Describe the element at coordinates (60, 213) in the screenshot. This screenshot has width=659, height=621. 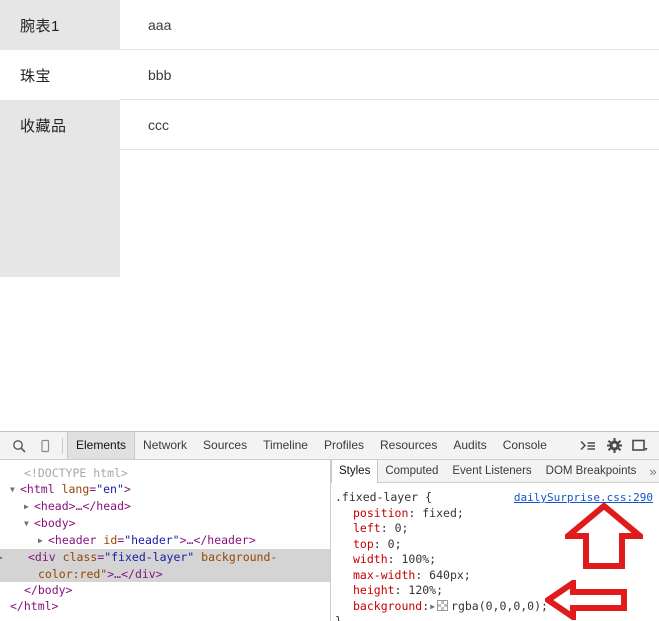
I see `sidebar-filler` at that location.